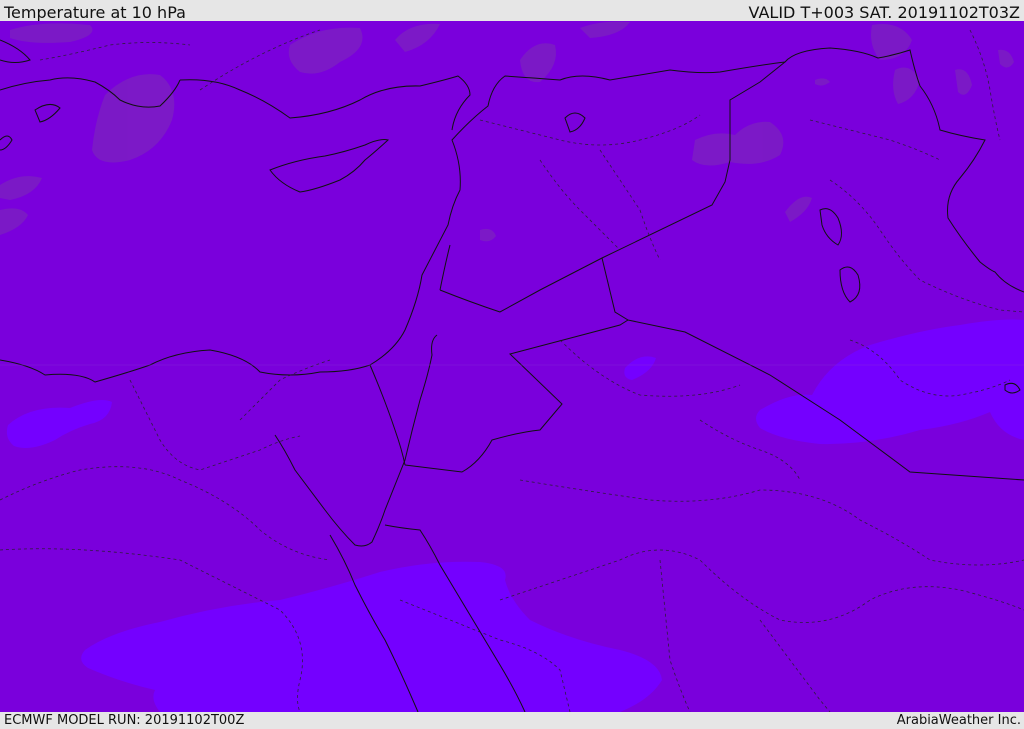 This screenshot has height=729, width=1024. What do you see at coordinates (884, 12) in the screenshot?
I see `valid-time-label: VALID T+003 SAT. 20191102T03Z` at bounding box center [884, 12].